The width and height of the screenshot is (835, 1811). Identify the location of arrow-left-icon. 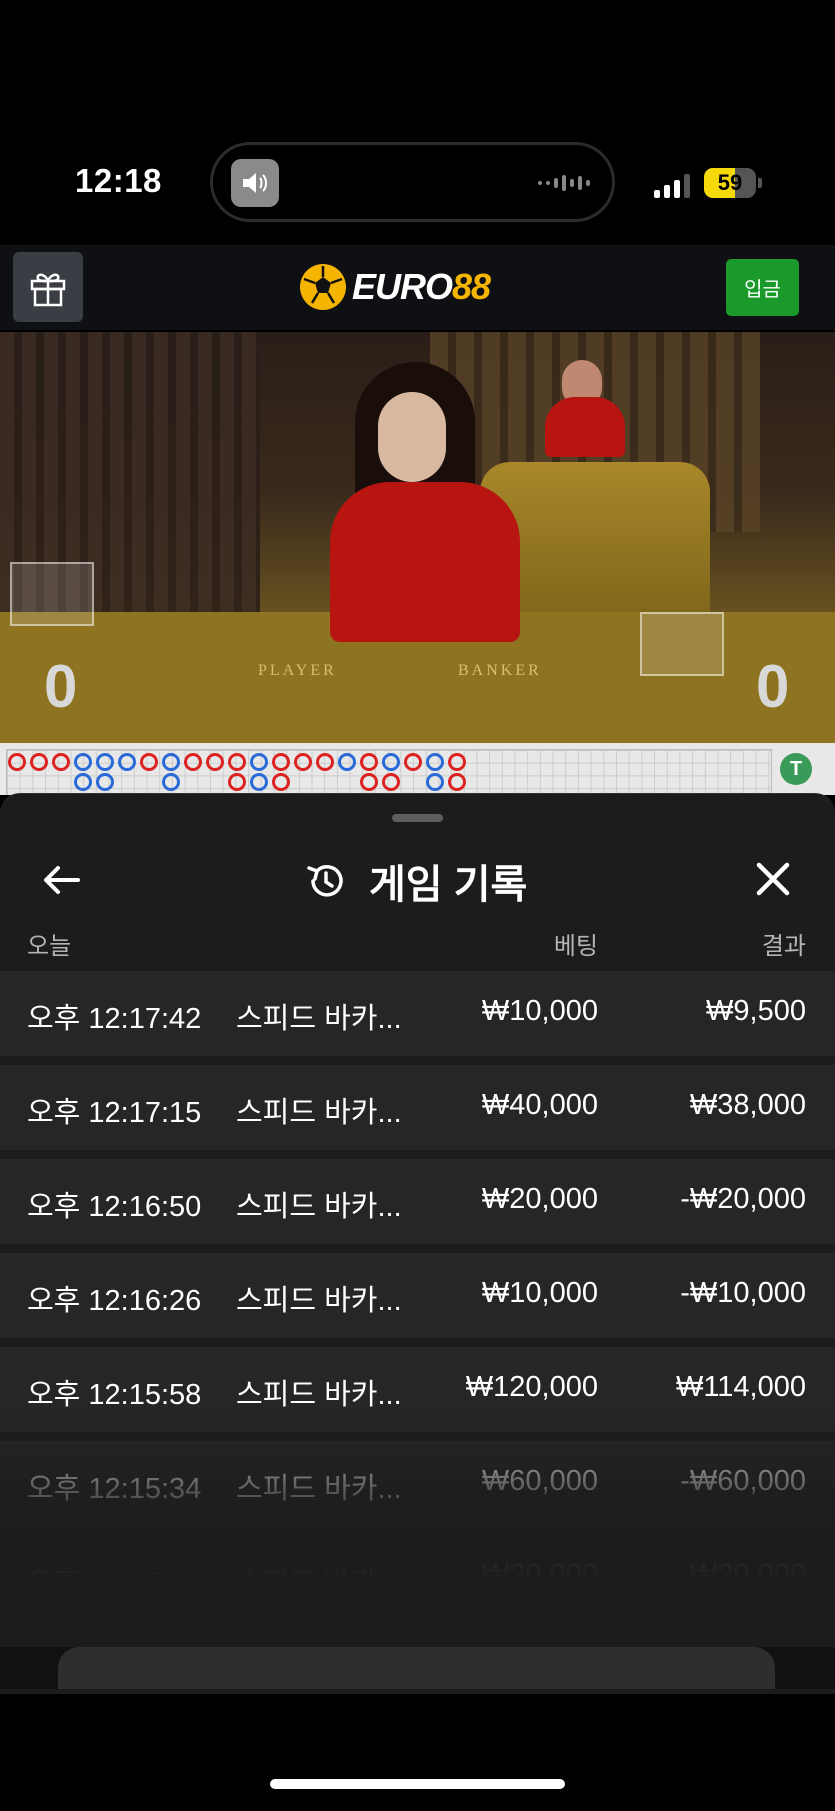
(62, 880).